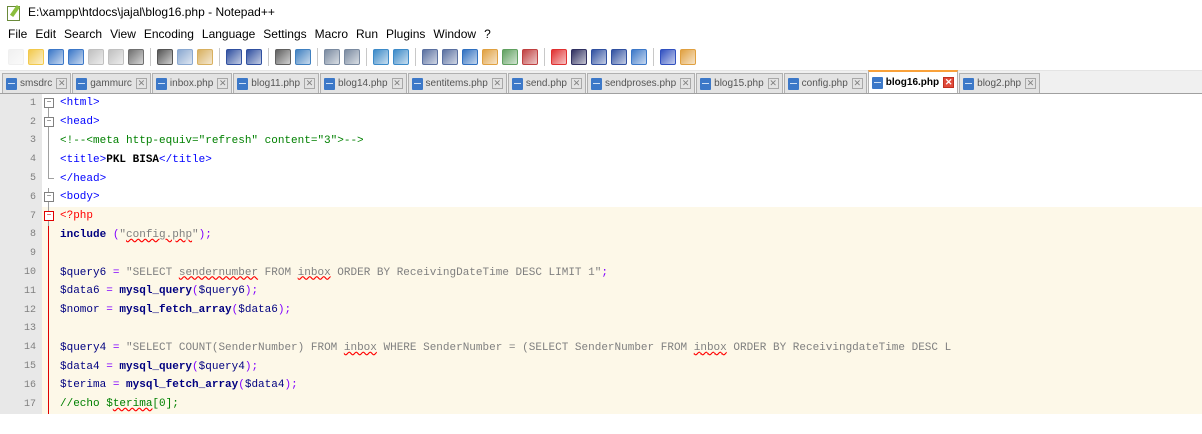 This screenshot has width=1202, height=434. What do you see at coordinates (490, 57) in the screenshot?
I see `lang-icon` at bounding box center [490, 57].